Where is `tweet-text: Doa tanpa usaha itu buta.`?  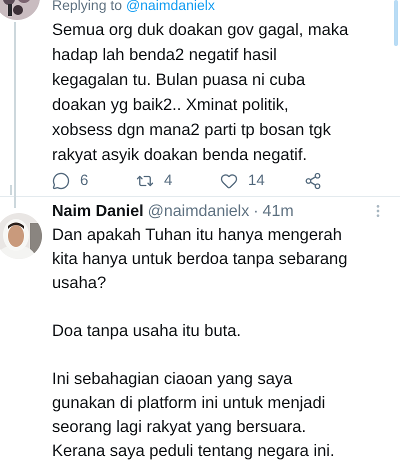
tweet-text: Doa tanpa usaha itu buta. is located at coordinates (147, 331).